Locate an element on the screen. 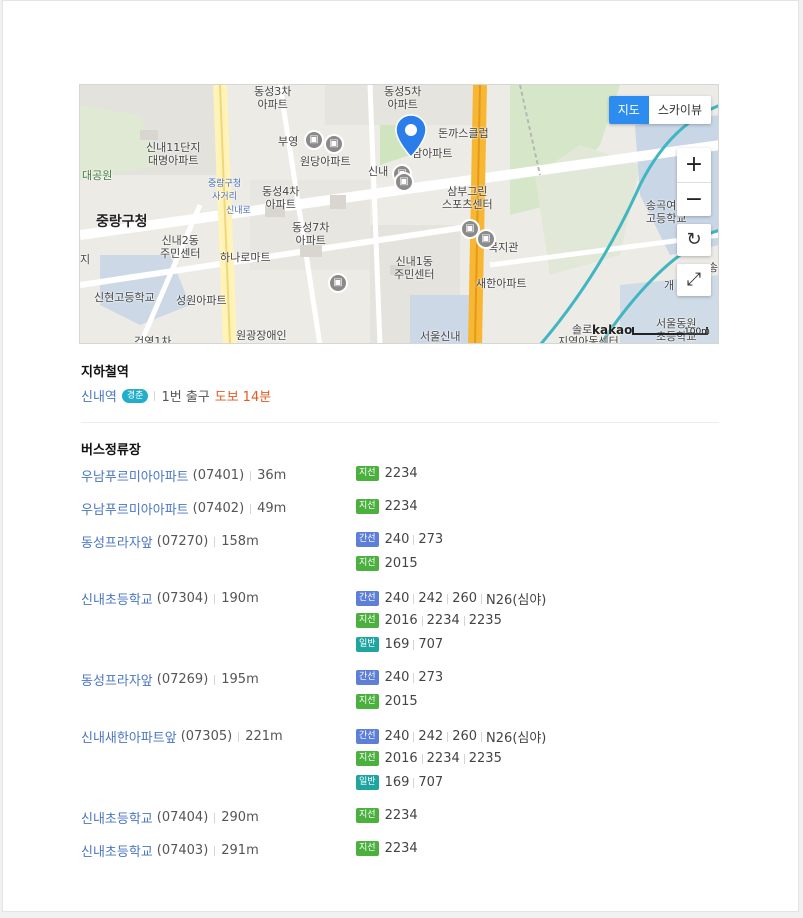 This screenshot has width=803, height=918. map-label-dongseong4: 동성4차 아파트 is located at coordinates (281, 198).